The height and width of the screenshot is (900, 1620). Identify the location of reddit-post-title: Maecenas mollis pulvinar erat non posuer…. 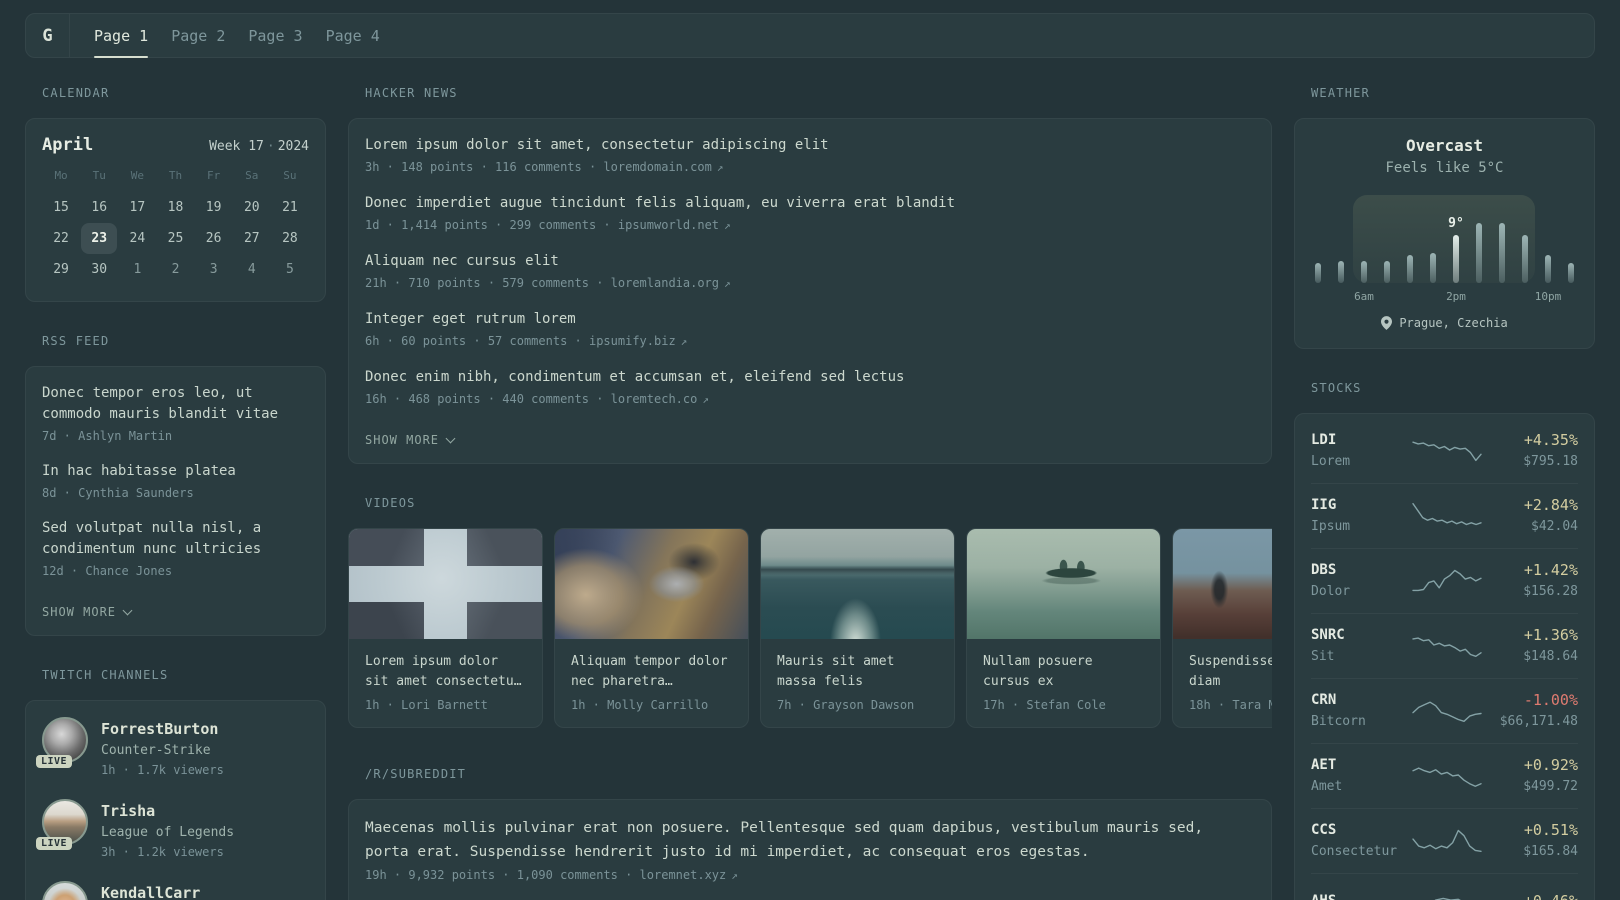
(810, 840).